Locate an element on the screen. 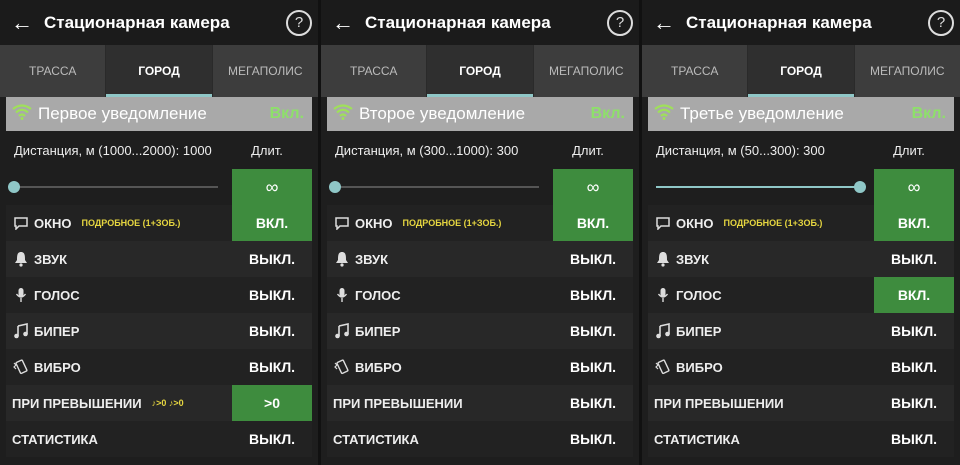  distance-slider-row: ∞ is located at coordinates (159, 187).